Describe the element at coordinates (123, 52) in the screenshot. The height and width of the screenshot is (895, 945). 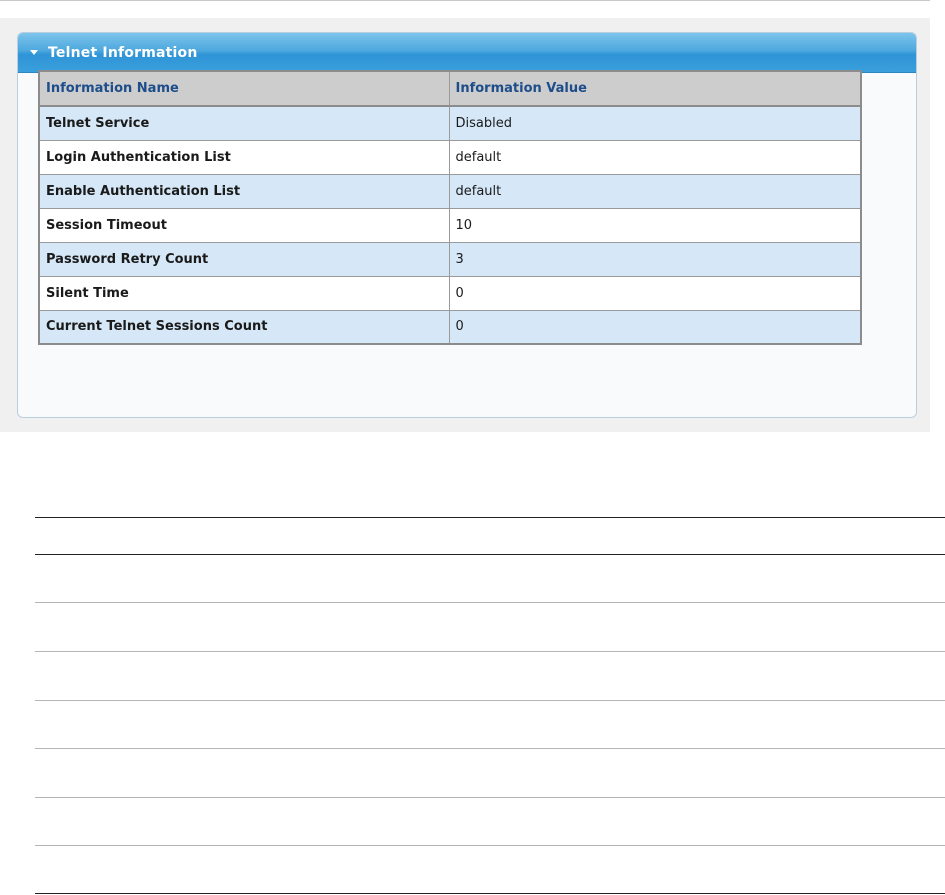
I see `panel-title: Telnet Information` at that location.